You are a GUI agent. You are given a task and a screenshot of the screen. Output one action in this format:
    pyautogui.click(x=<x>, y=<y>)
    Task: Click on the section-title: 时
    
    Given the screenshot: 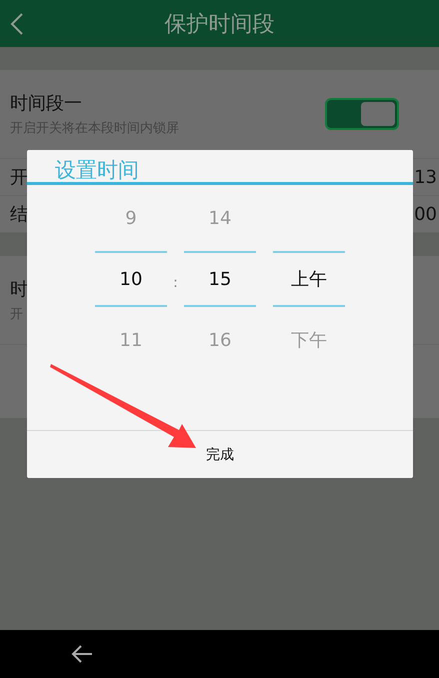 What is the action you would take?
    pyautogui.click(x=19, y=289)
    